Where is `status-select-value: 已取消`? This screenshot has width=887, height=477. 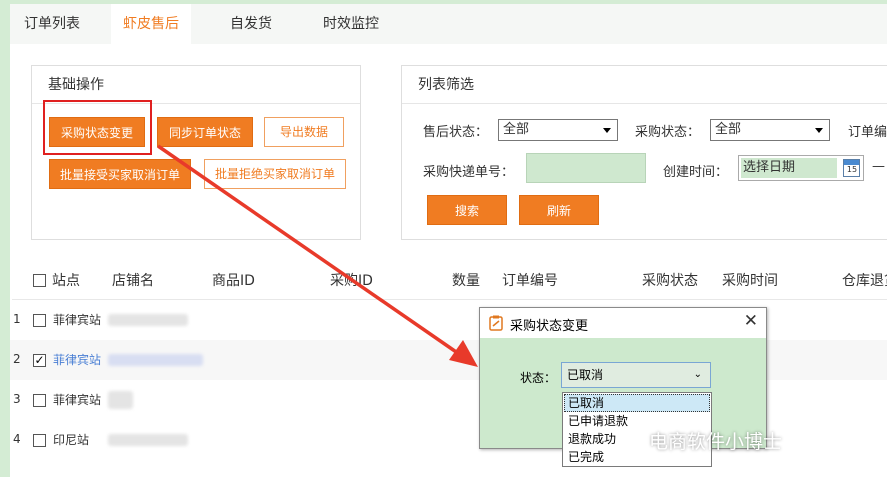
status-select-value: 已取消 is located at coordinates (585, 375).